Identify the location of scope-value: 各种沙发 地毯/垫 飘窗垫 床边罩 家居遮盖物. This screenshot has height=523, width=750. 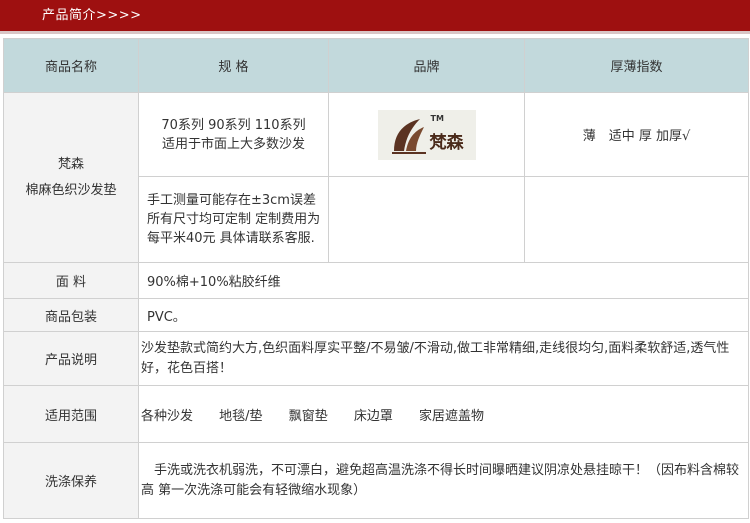
(443, 414).